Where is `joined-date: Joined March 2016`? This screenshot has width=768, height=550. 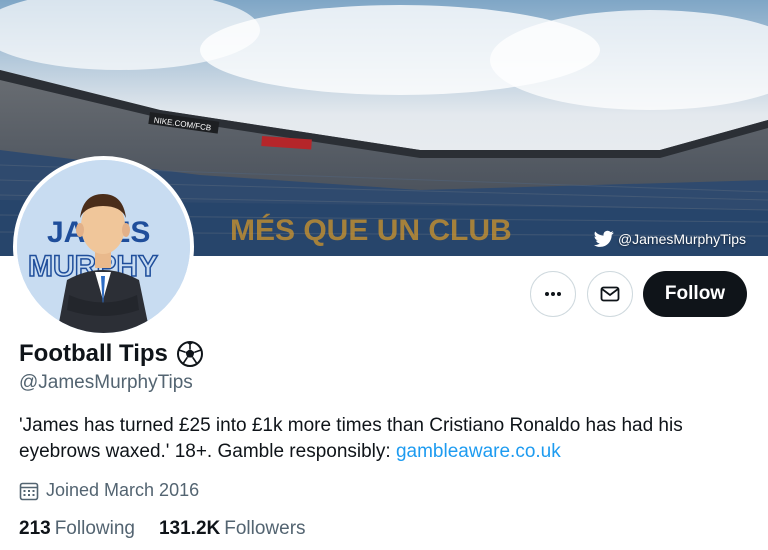
joined-date: Joined March 2016 is located at coordinates (109, 490).